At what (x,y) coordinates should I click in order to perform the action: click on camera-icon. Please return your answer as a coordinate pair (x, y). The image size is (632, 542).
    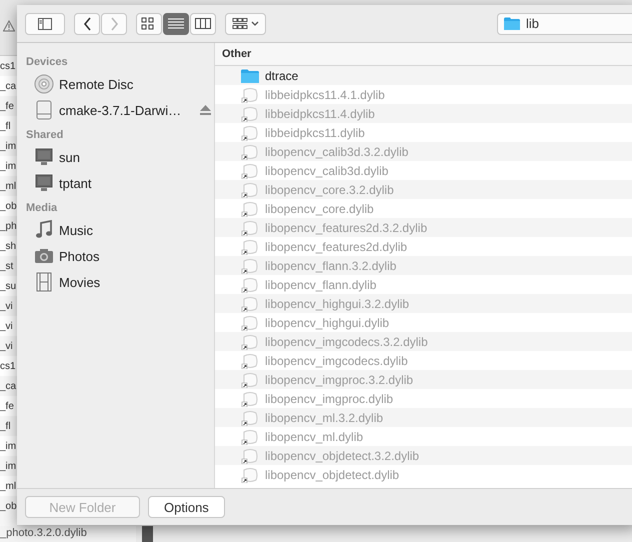
    Looking at the image, I should click on (44, 256).